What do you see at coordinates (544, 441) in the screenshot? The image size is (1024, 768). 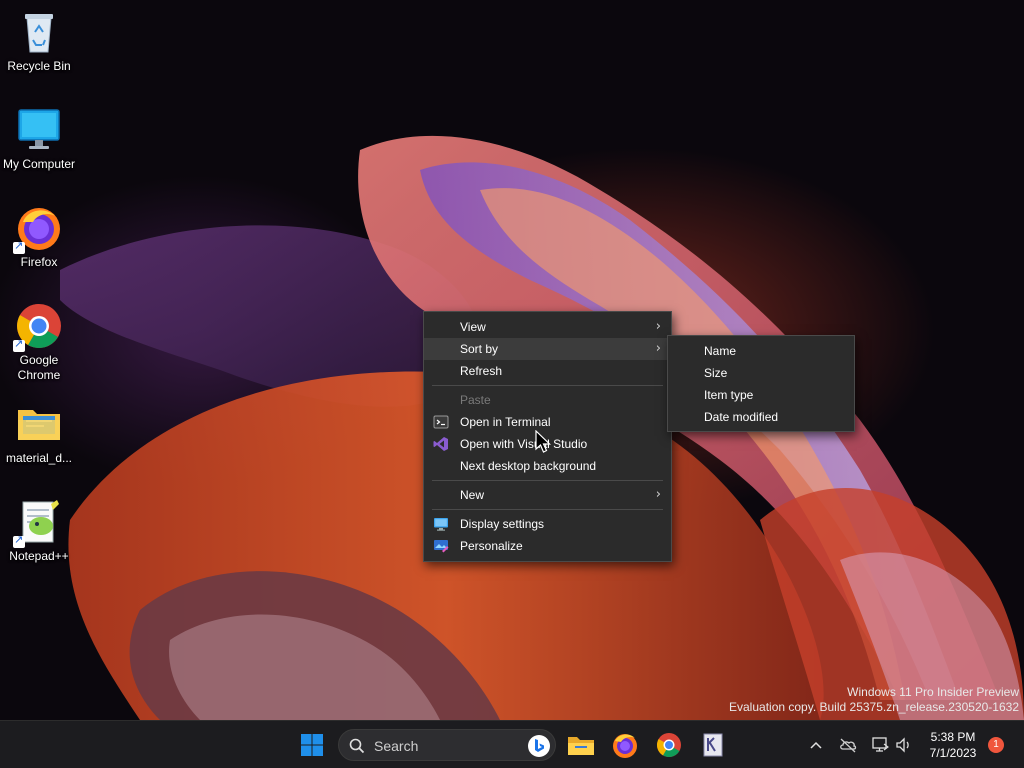 I see `mouse-cursor-icon` at bounding box center [544, 441].